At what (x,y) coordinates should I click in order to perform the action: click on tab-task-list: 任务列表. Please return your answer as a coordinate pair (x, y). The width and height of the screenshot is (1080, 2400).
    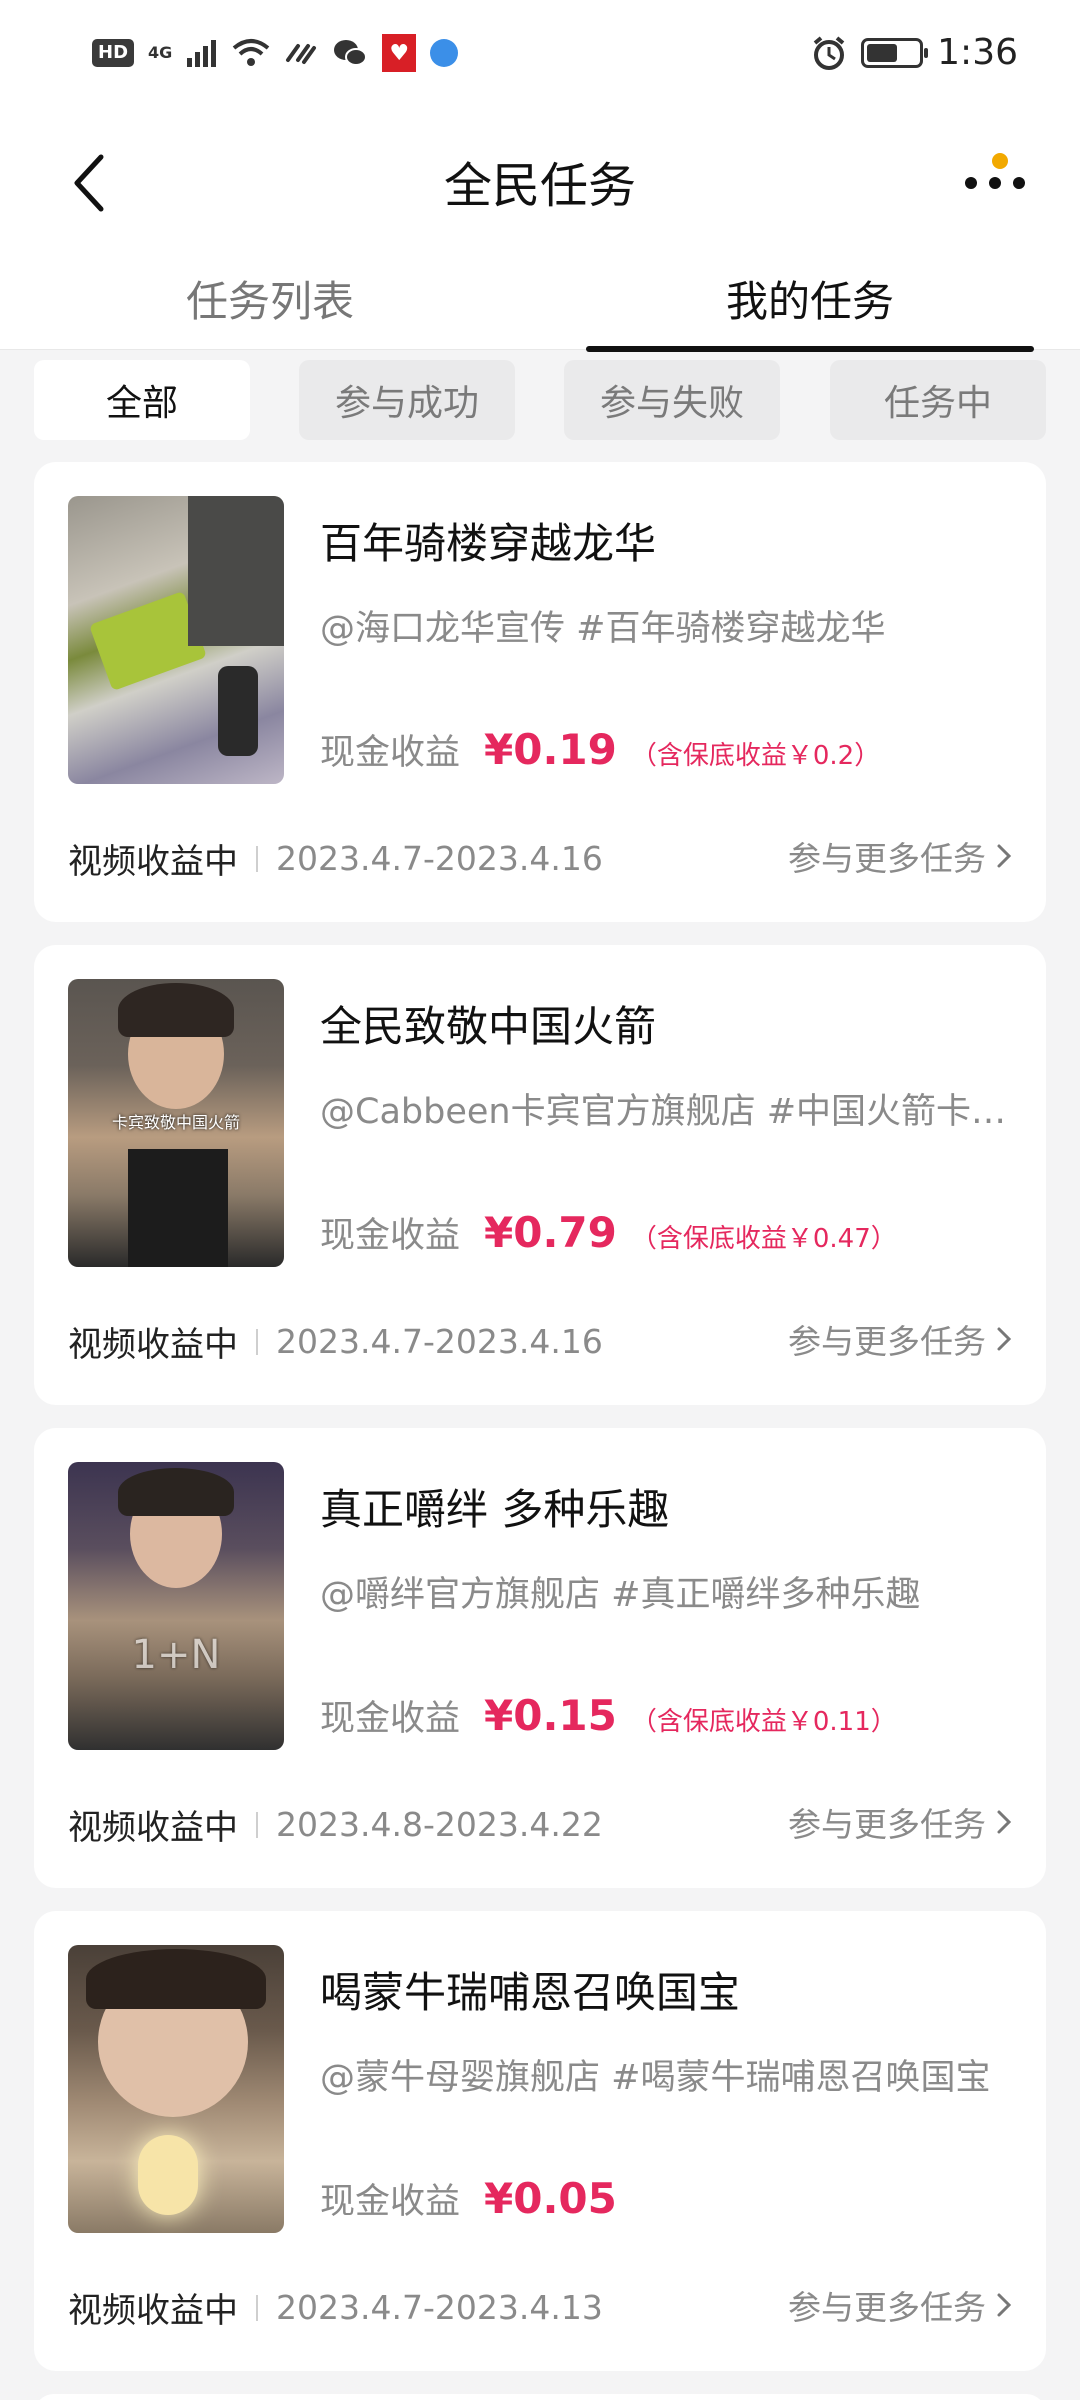
    Looking at the image, I should click on (270, 298).